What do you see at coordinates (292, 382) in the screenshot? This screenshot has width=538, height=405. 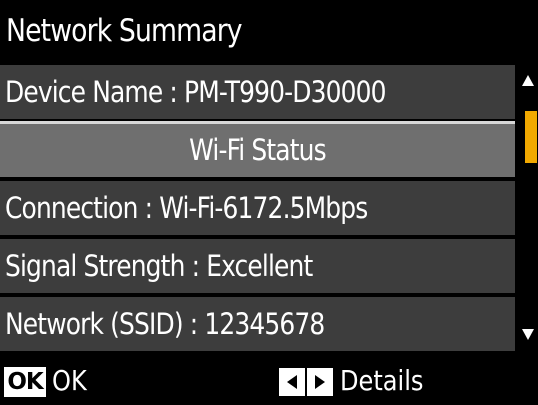 I see `left-arrow-key-icon` at bounding box center [292, 382].